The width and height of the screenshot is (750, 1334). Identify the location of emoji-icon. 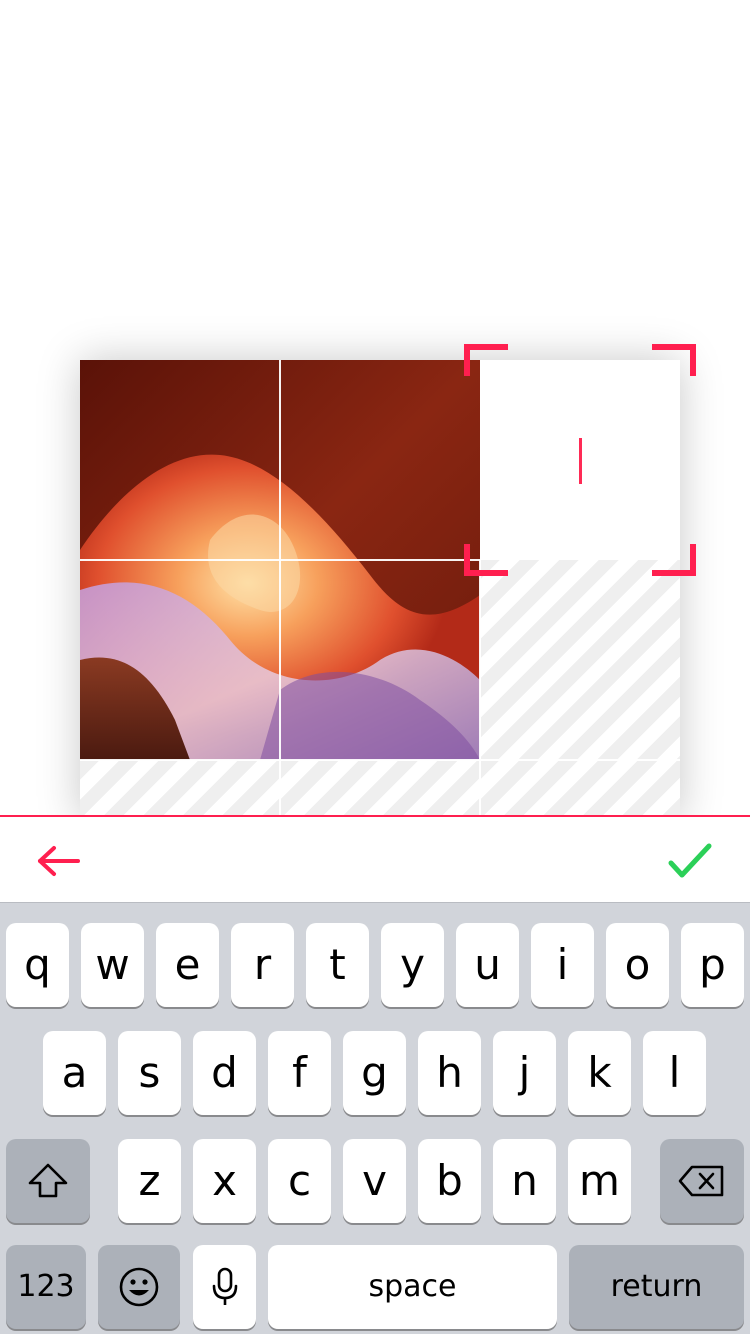
(139, 1287).